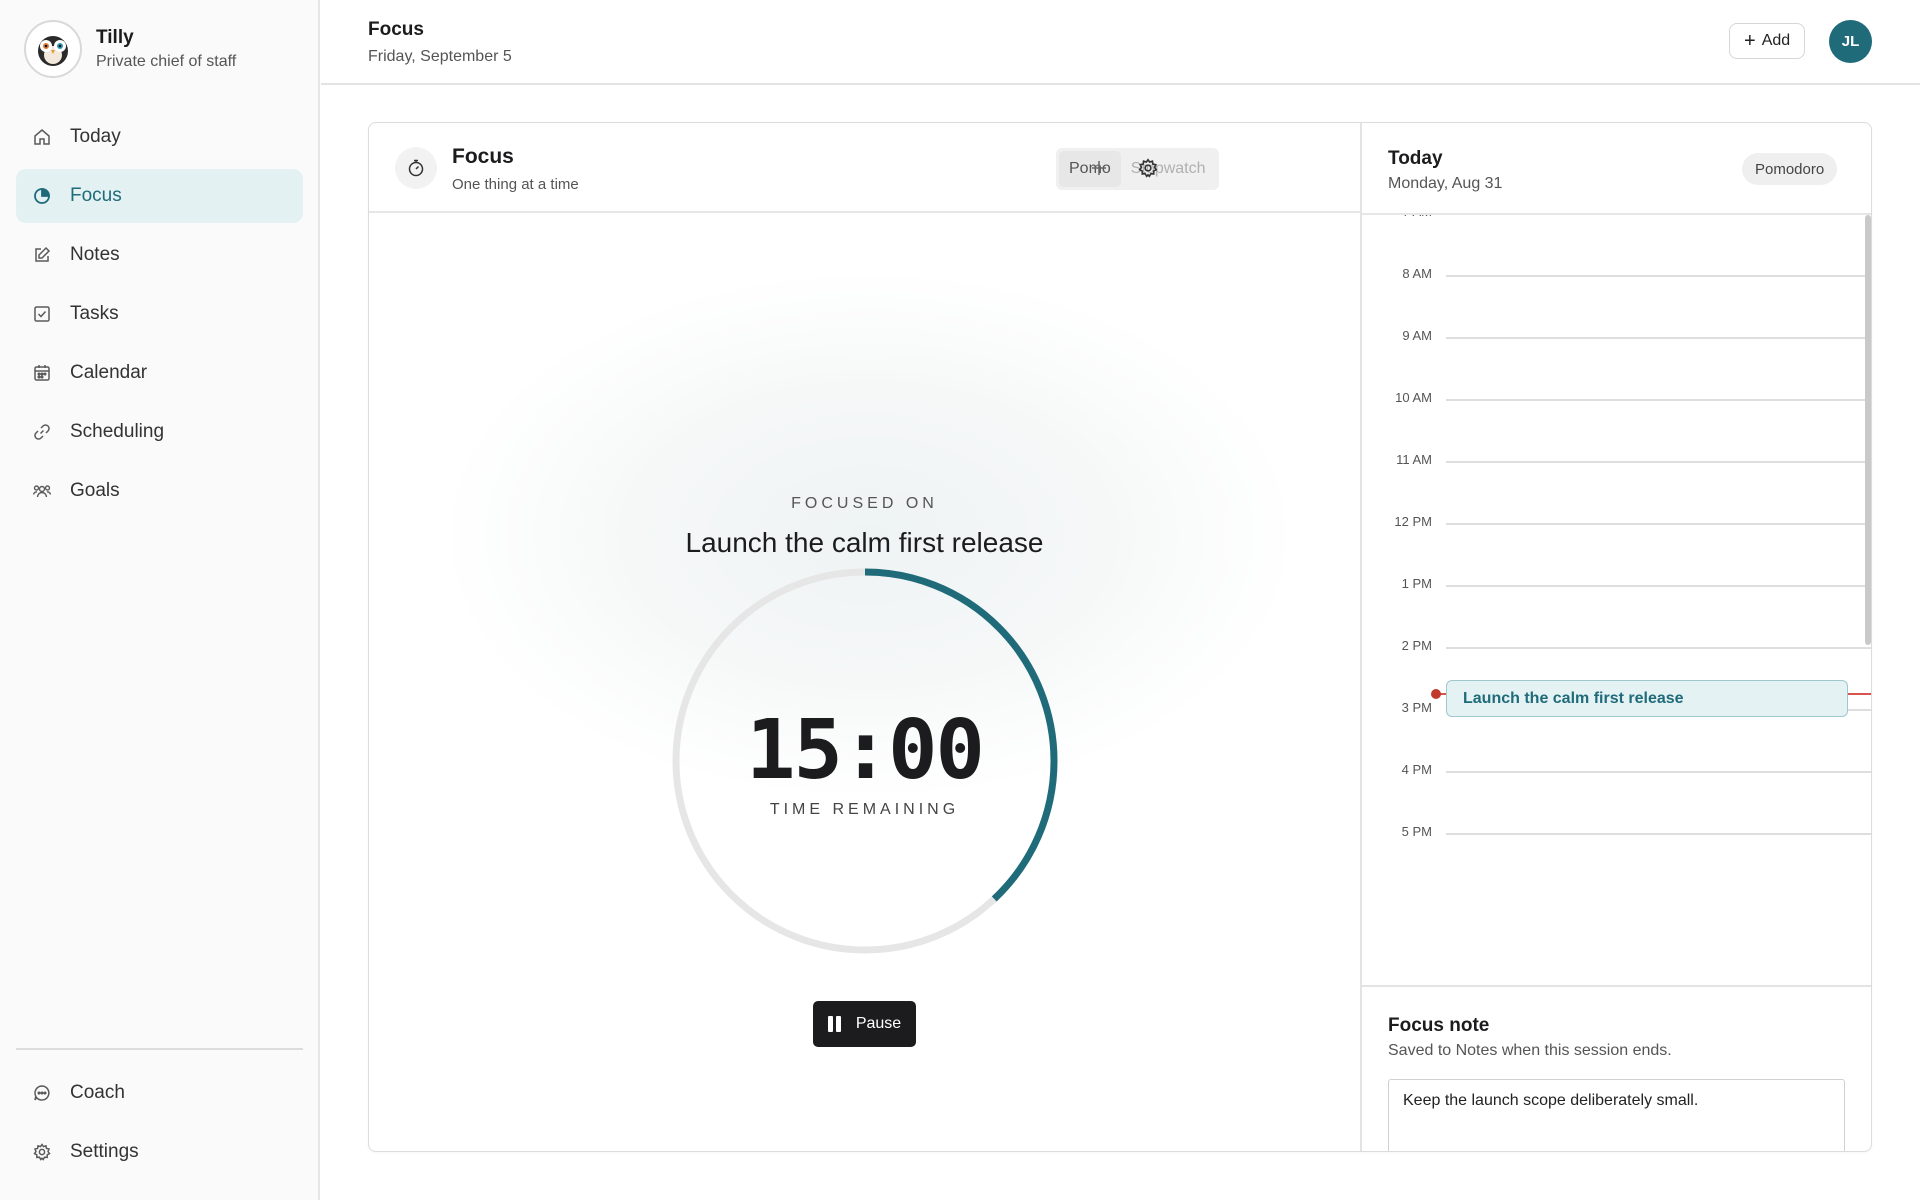 The width and height of the screenshot is (1920, 1200). Describe the element at coordinates (159, 1049) in the screenshot. I see `sidebar-divider` at that location.